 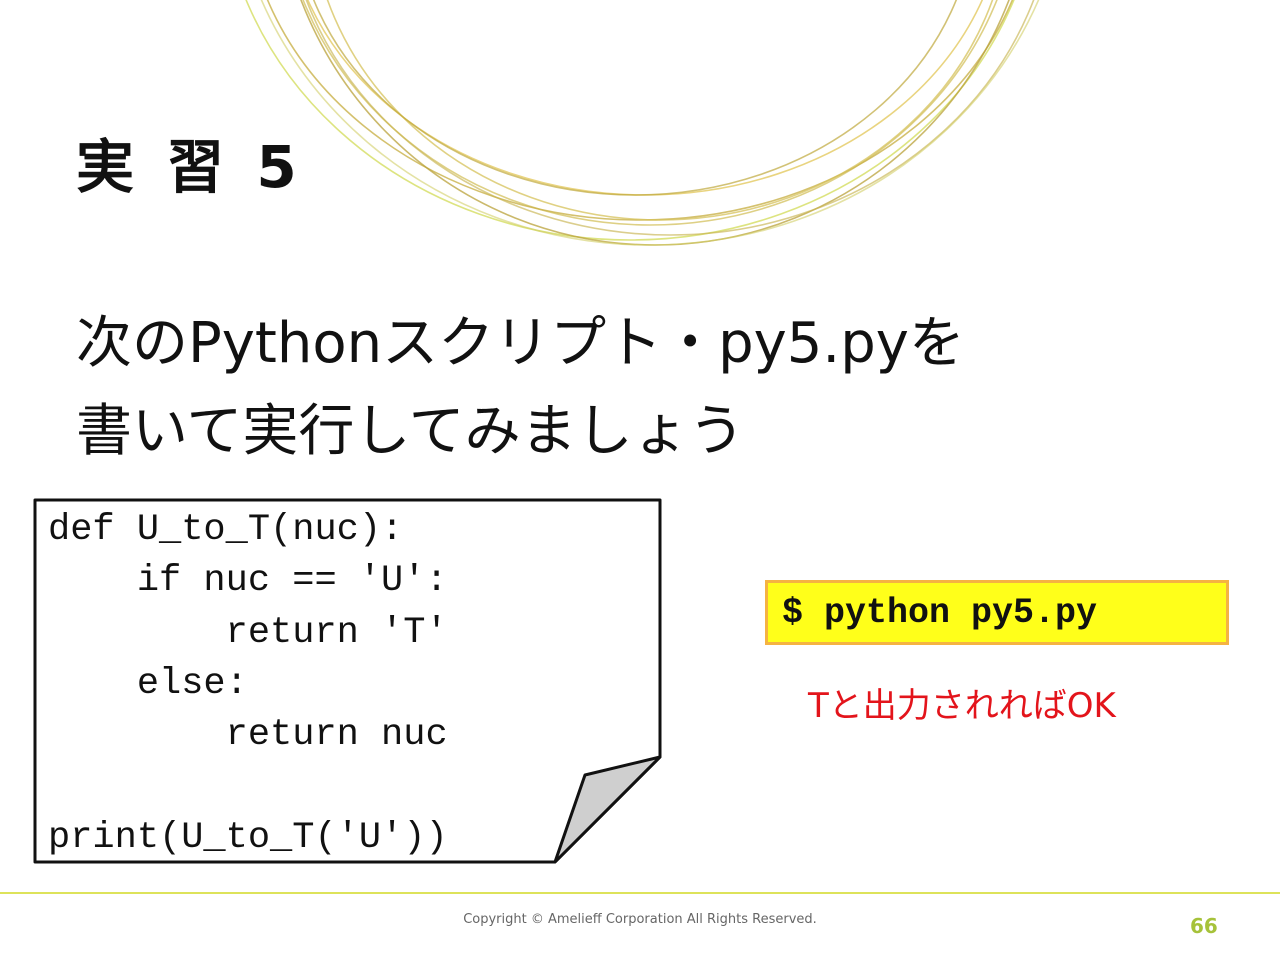 I want to click on code-line: def U_to_T(nuc):, so click(x=226, y=530).